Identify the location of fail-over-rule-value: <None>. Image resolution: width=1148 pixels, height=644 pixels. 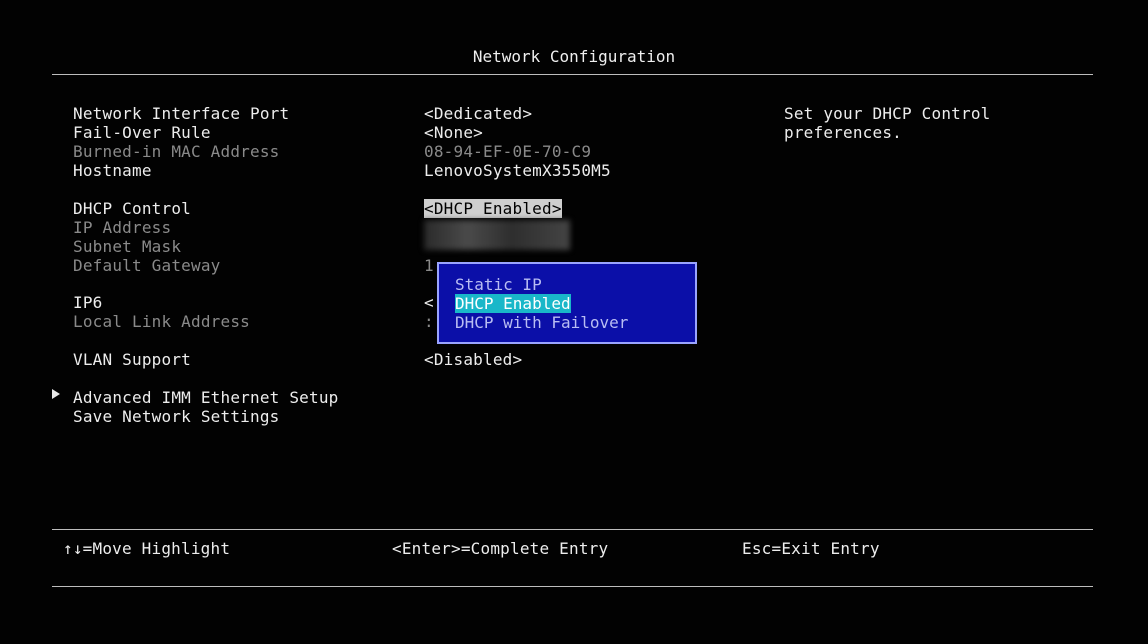
(453, 132).